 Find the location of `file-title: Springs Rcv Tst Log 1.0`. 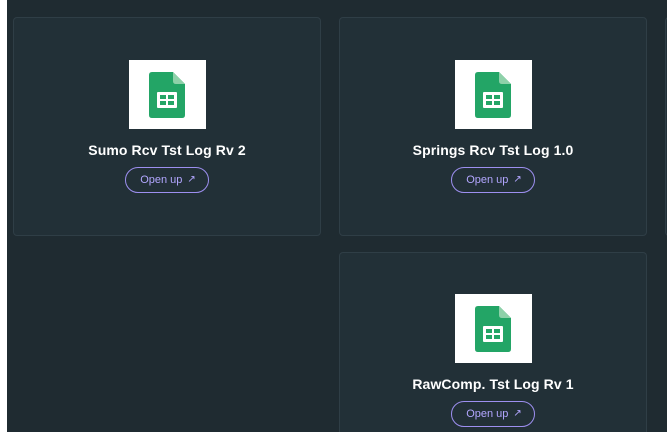

file-title: Springs Rcv Tst Log 1.0 is located at coordinates (493, 150).